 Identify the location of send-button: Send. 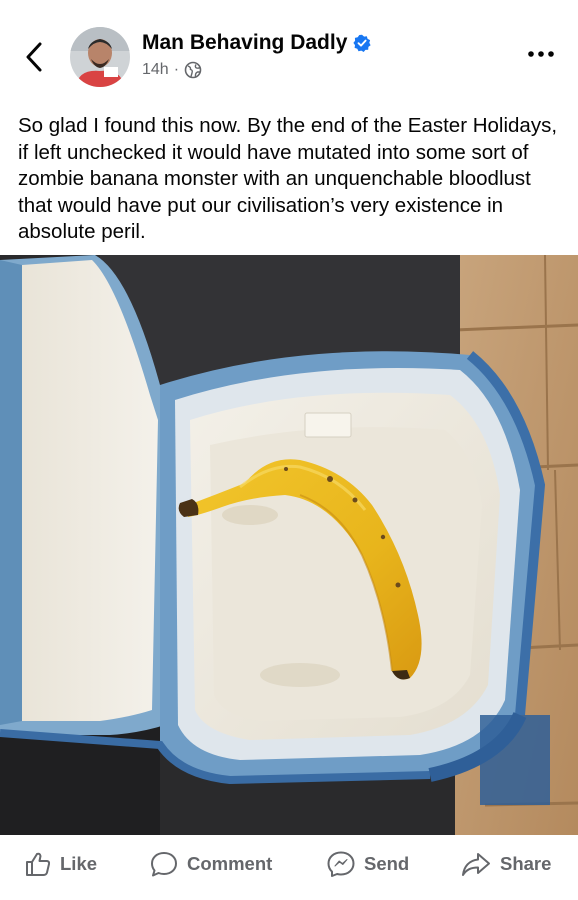
(367, 864).